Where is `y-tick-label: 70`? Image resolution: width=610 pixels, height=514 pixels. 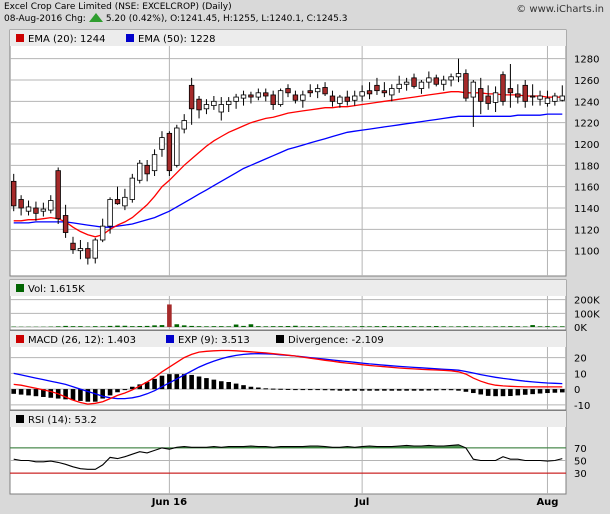 y-tick-label: 70 is located at coordinates (580, 449).